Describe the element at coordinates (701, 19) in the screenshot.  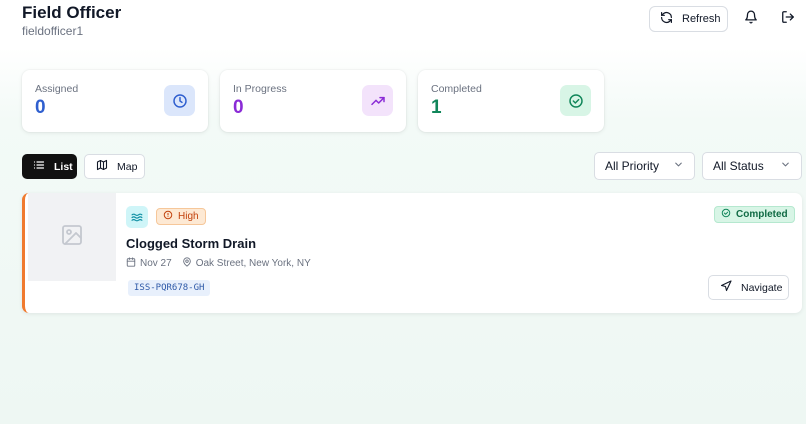
I see `refresh-label: Refresh` at that location.